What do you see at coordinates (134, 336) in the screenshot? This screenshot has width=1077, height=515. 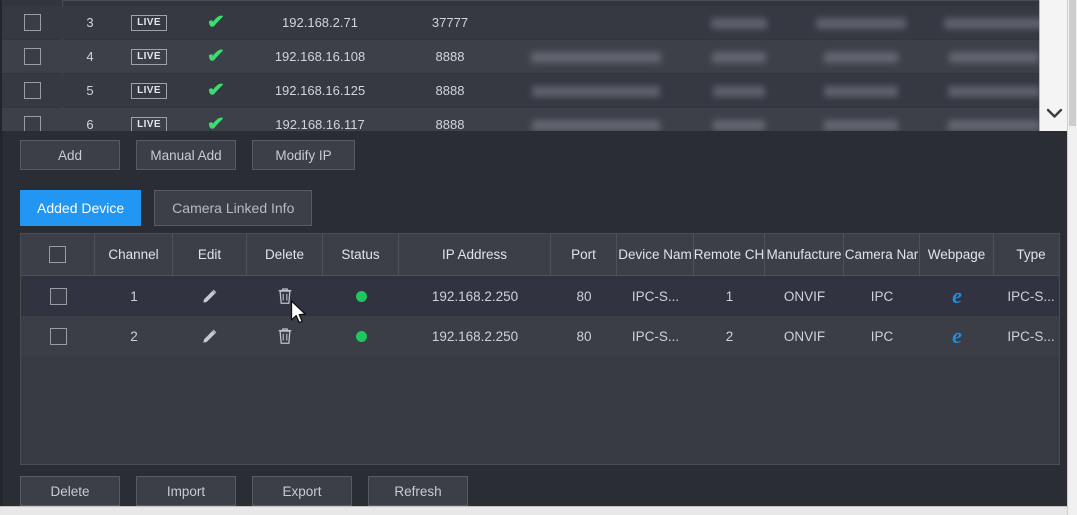 I see `cell-channel: 2` at bounding box center [134, 336].